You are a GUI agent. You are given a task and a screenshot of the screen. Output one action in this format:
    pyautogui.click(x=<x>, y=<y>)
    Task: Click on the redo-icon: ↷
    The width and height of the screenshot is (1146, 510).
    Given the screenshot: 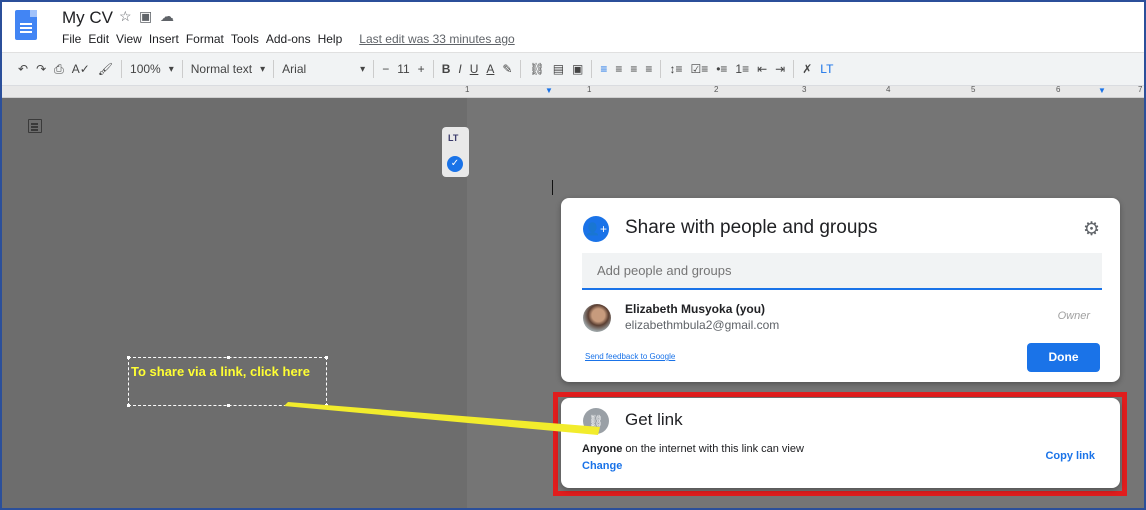 What is the action you would take?
    pyautogui.click(x=41, y=69)
    